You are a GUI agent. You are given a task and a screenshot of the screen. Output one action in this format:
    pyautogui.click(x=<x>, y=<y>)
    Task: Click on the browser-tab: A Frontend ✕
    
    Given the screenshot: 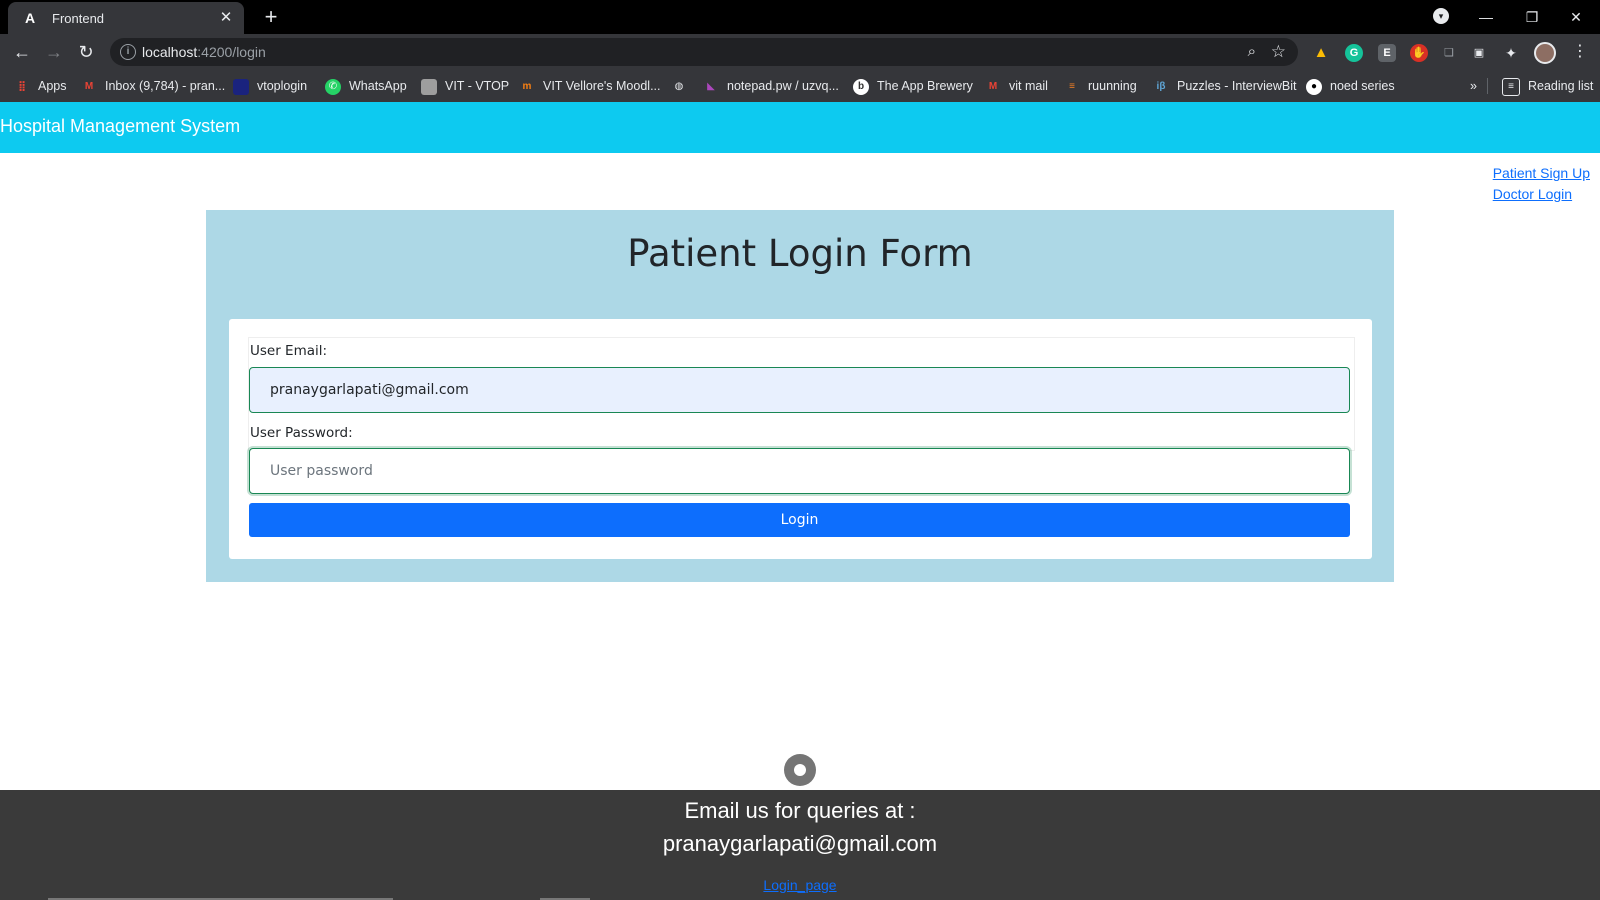 What is the action you would take?
    pyautogui.click(x=126, y=18)
    